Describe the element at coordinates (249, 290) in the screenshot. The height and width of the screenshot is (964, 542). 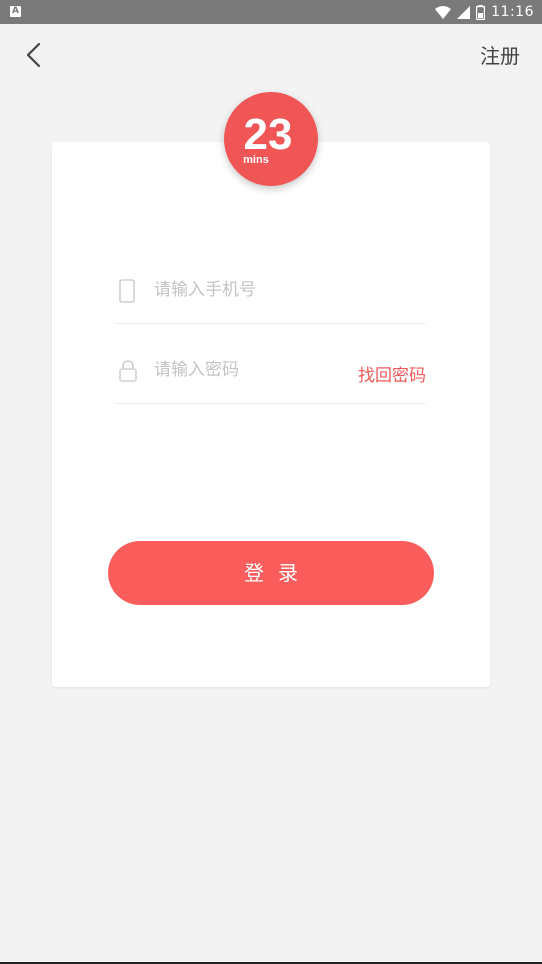
I see `phone-input` at that location.